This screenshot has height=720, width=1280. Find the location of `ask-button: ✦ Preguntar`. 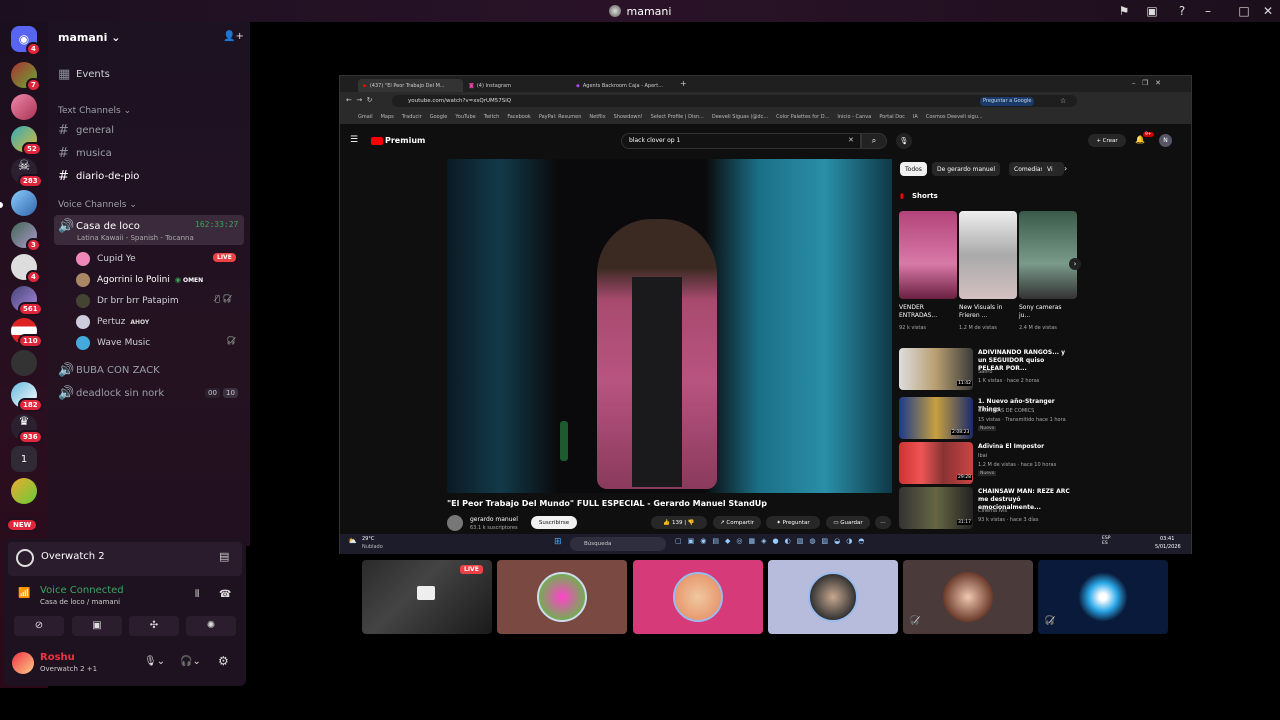

ask-button: ✦ Preguntar is located at coordinates (793, 522).